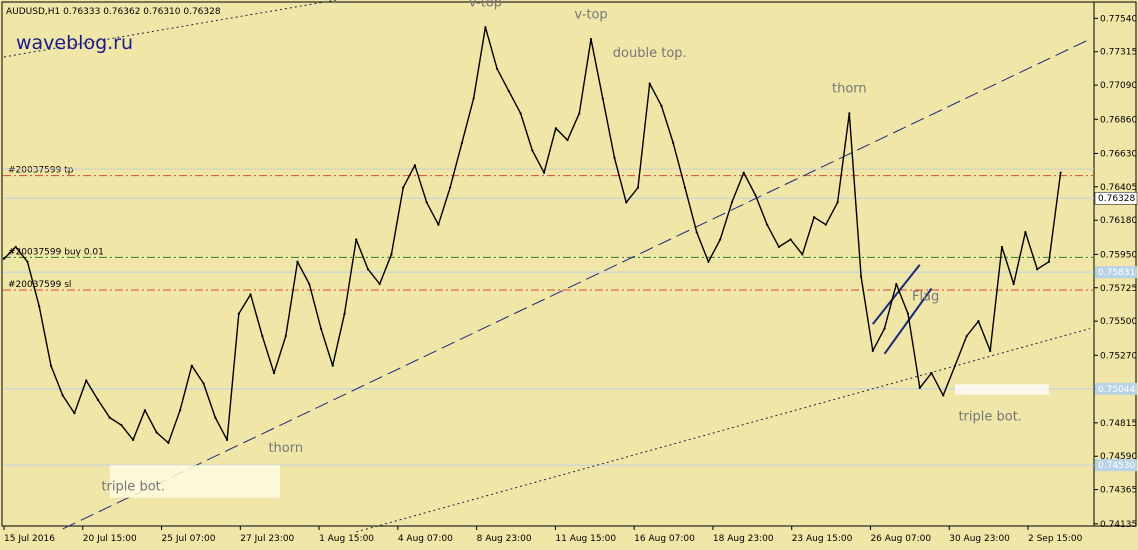  Describe the element at coordinates (1116, 466) in the screenshot. I see `price-tag-label-3: 0.74530` at that location.